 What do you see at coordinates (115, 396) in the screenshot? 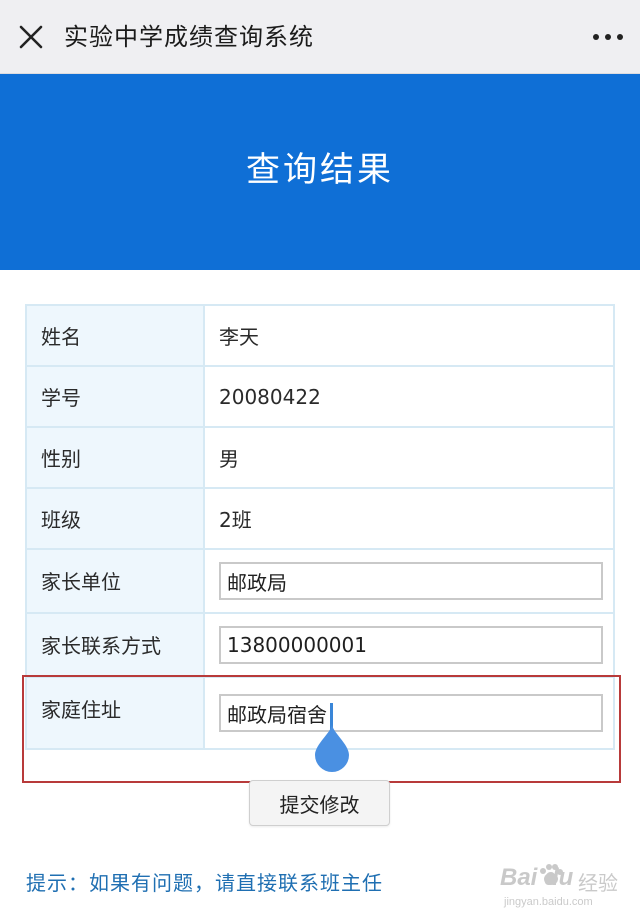
I see `row-label-student-id: 学号` at bounding box center [115, 396].